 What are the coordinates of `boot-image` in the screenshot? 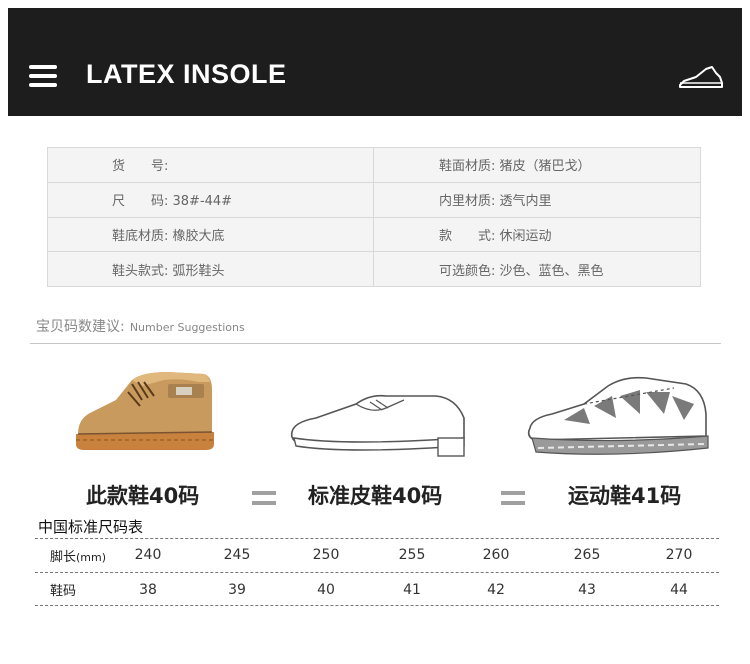 It's located at (145, 411).